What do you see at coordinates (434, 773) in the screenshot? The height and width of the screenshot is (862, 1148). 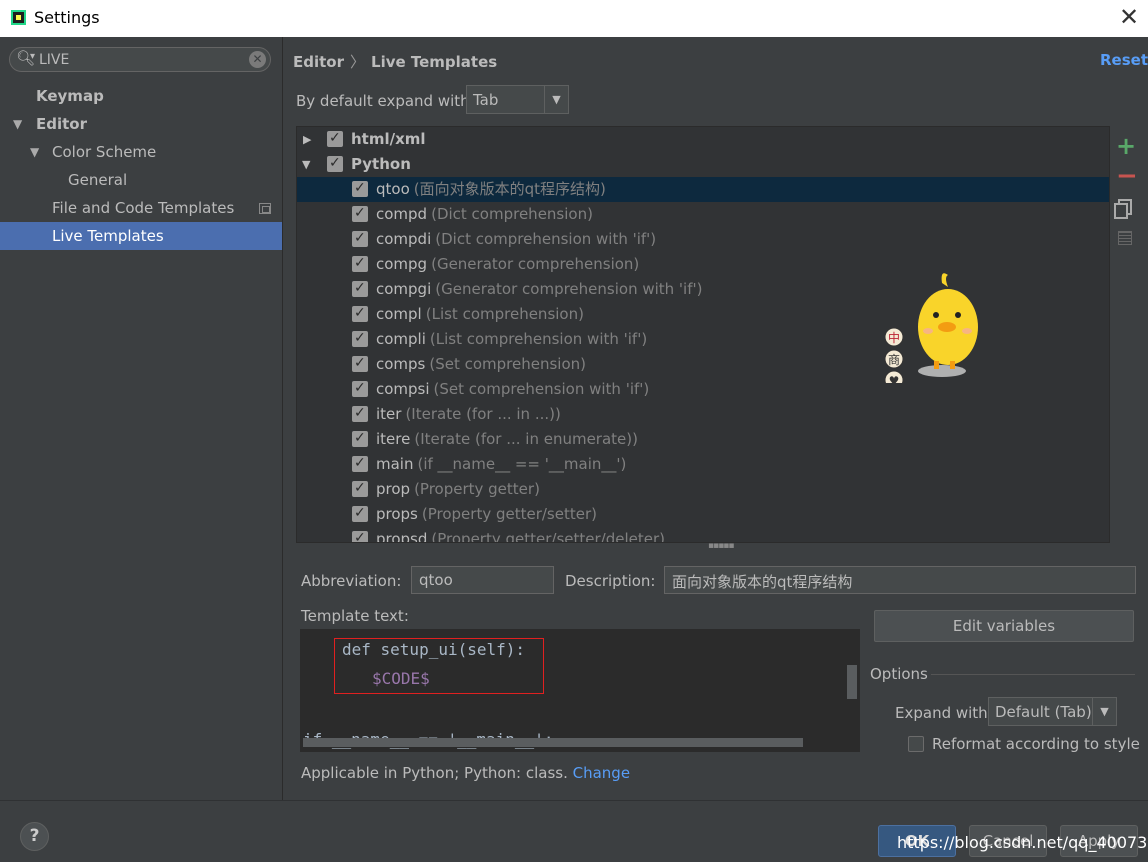 I see `applicable-text: Applicable in Python; Python: class.` at bounding box center [434, 773].